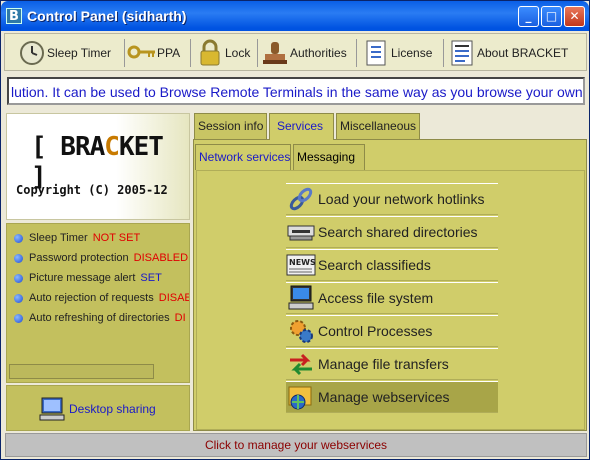 Image resolution: width=590 pixels, height=460 pixels. I want to click on clock-icon, so click(32, 53).